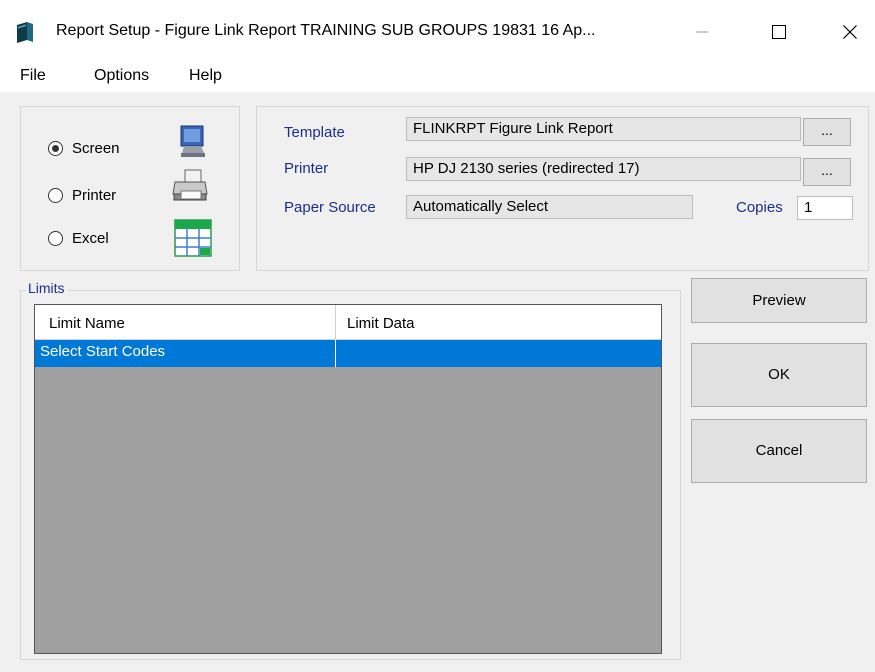 The height and width of the screenshot is (672, 875). Describe the element at coordinates (314, 132) in the screenshot. I see `template-label: Template` at that location.